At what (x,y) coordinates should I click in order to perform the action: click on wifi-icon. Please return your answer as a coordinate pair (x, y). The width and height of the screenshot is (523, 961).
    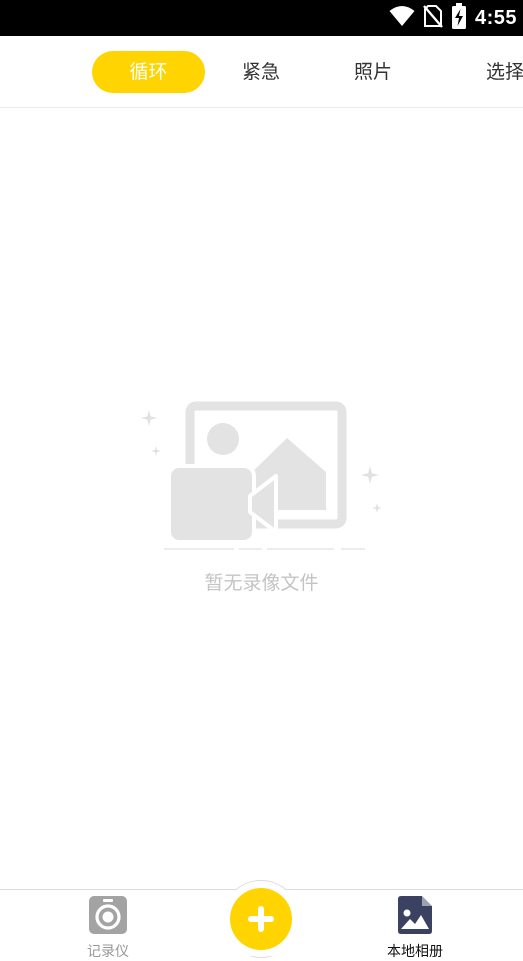
    Looking at the image, I should click on (402, 18).